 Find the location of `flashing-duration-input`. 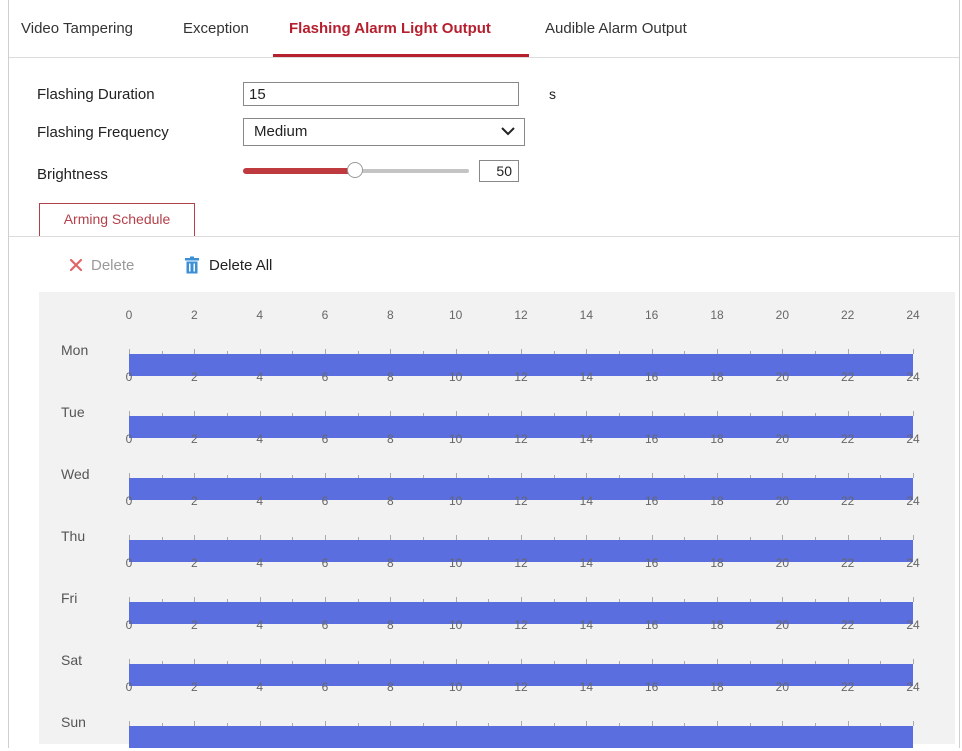

flashing-duration-input is located at coordinates (381, 94).